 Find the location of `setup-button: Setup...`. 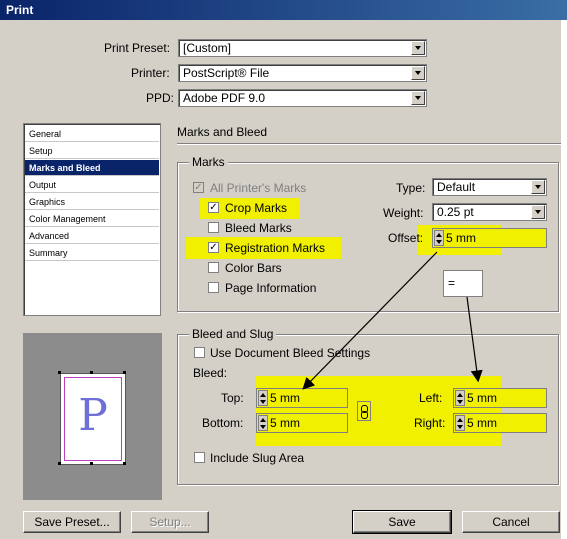

setup-button: Setup... is located at coordinates (170, 522).